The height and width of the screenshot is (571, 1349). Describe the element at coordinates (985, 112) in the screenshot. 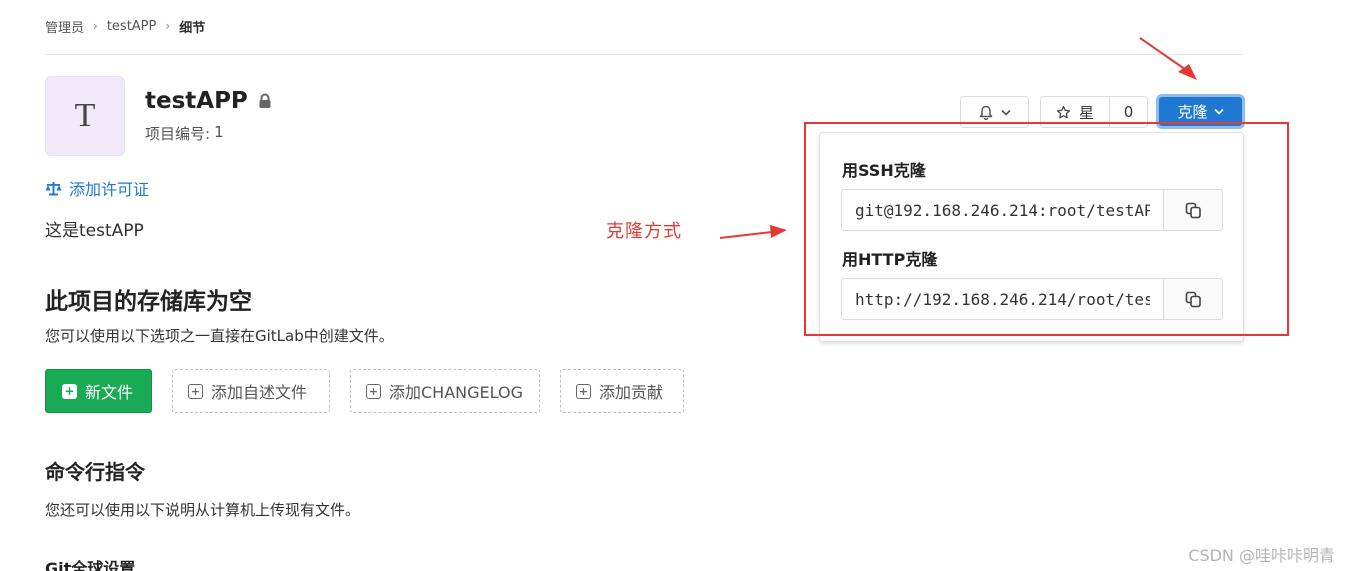

I see `bell-icon` at that location.